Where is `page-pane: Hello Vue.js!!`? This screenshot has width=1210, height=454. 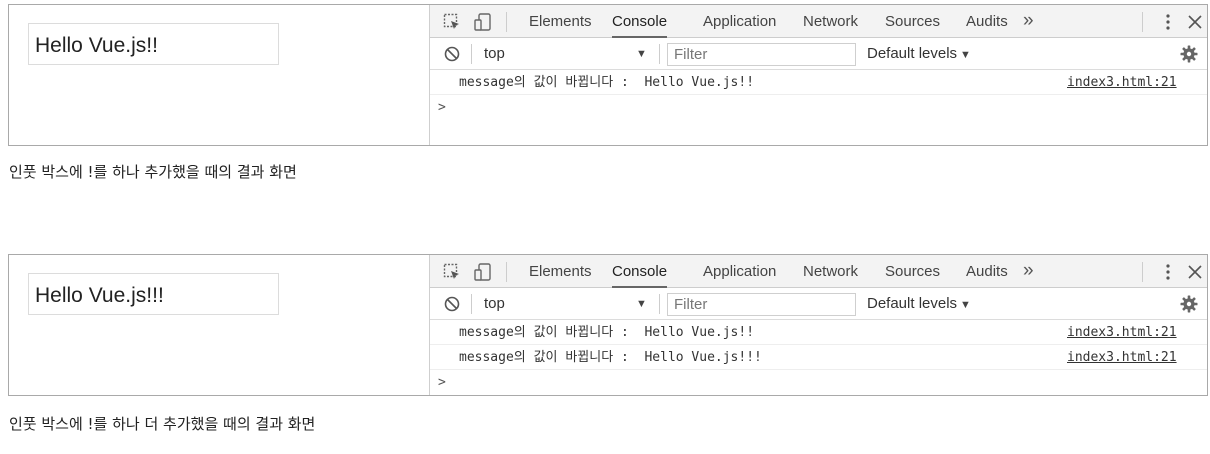 page-pane: Hello Vue.js!! is located at coordinates (219, 75).